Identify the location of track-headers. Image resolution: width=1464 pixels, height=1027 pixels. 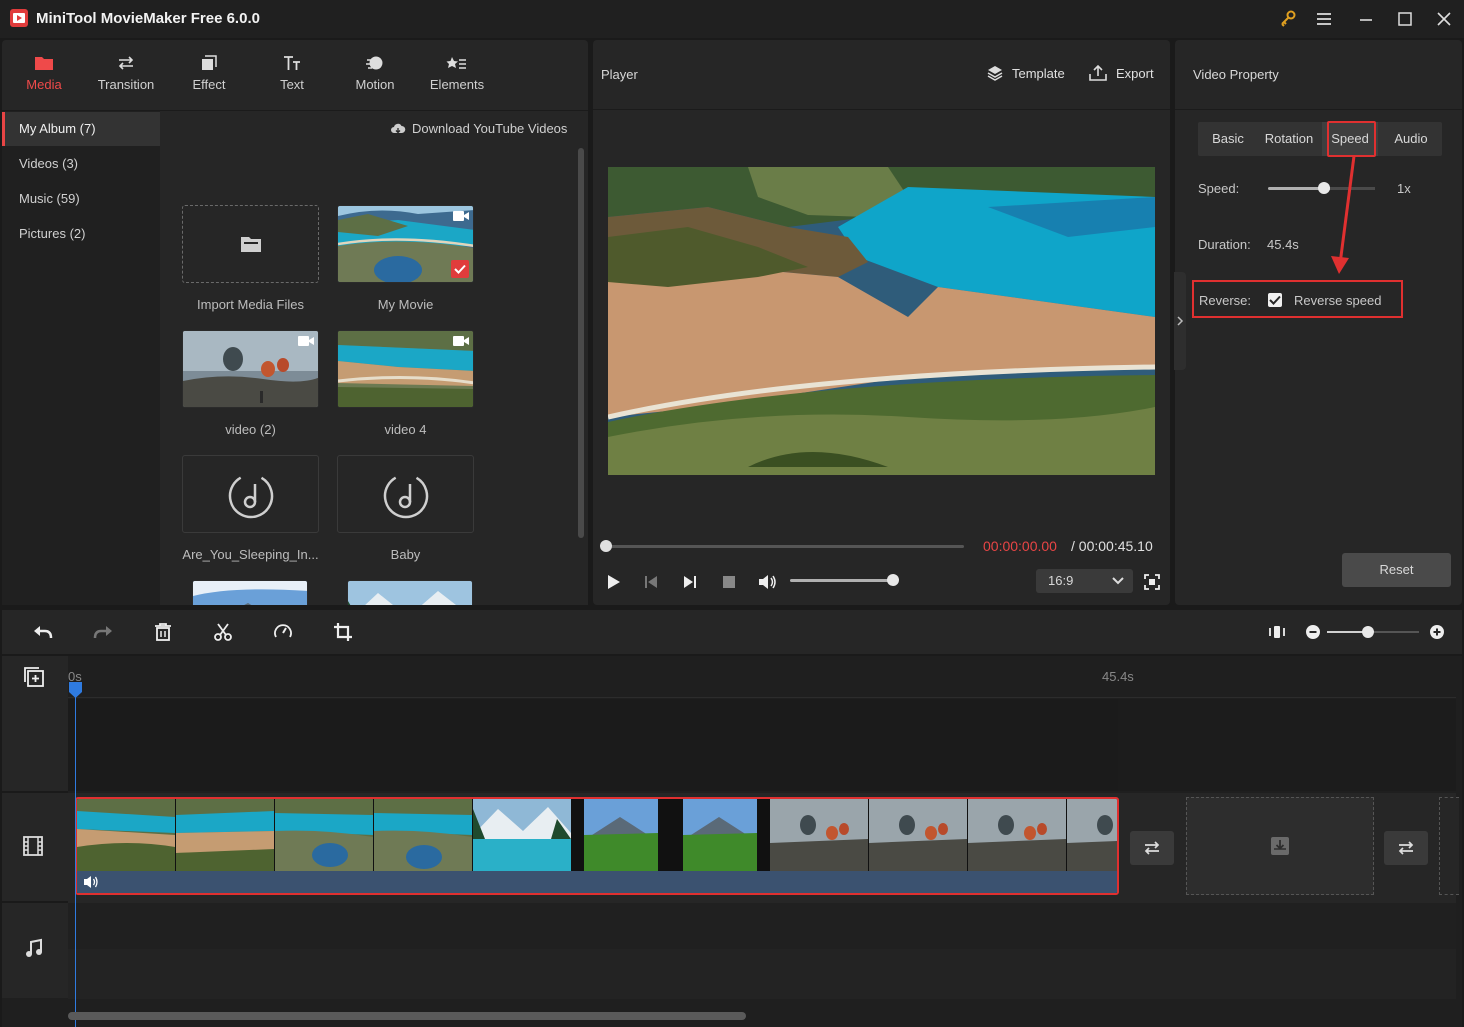
(35, 848).